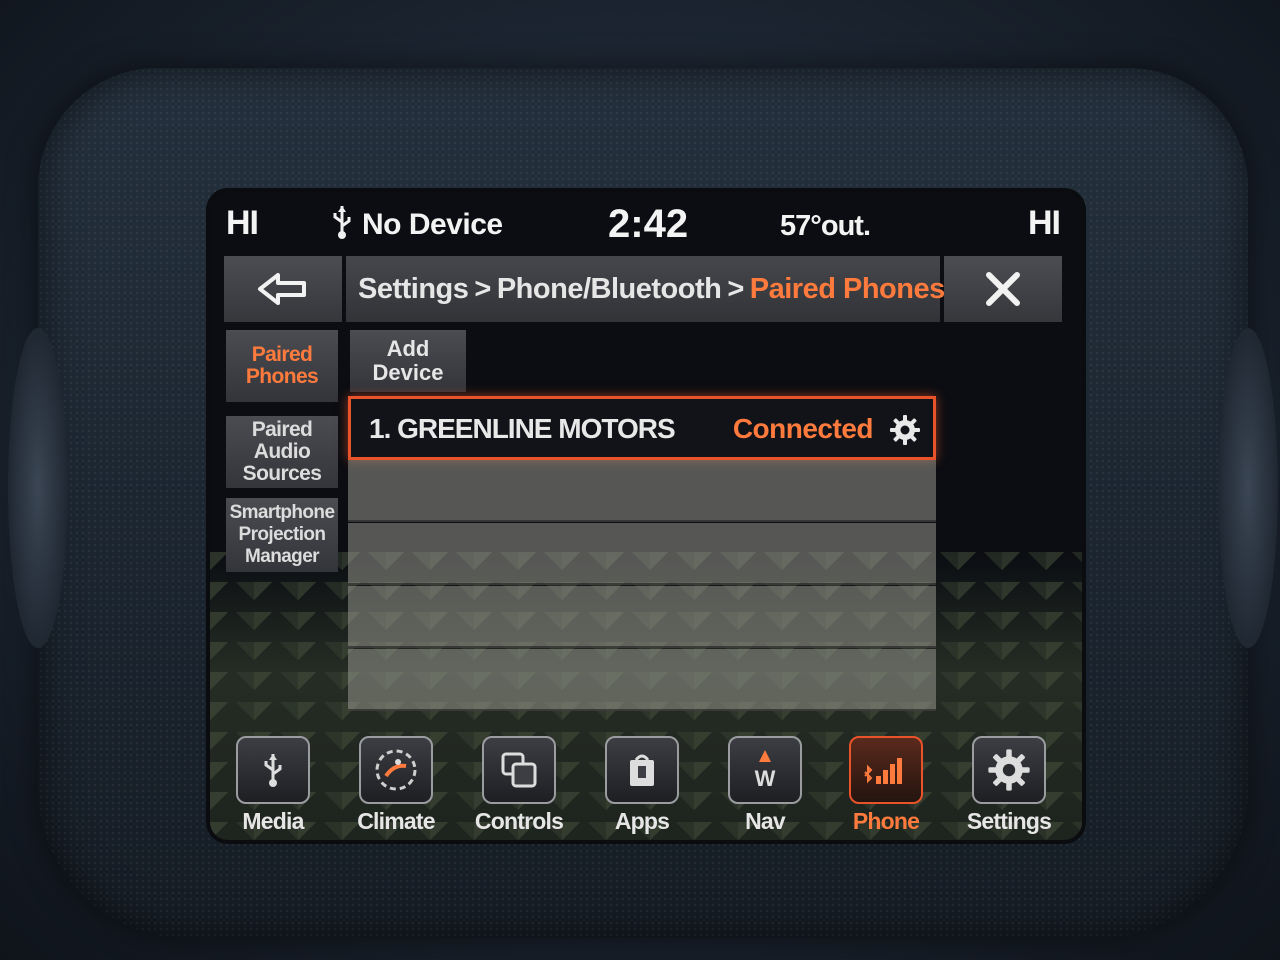 Image resolution: width=1280 pixels, height=960 pixels. I want to click on tab-label: Smartphone, so click(282, 512).